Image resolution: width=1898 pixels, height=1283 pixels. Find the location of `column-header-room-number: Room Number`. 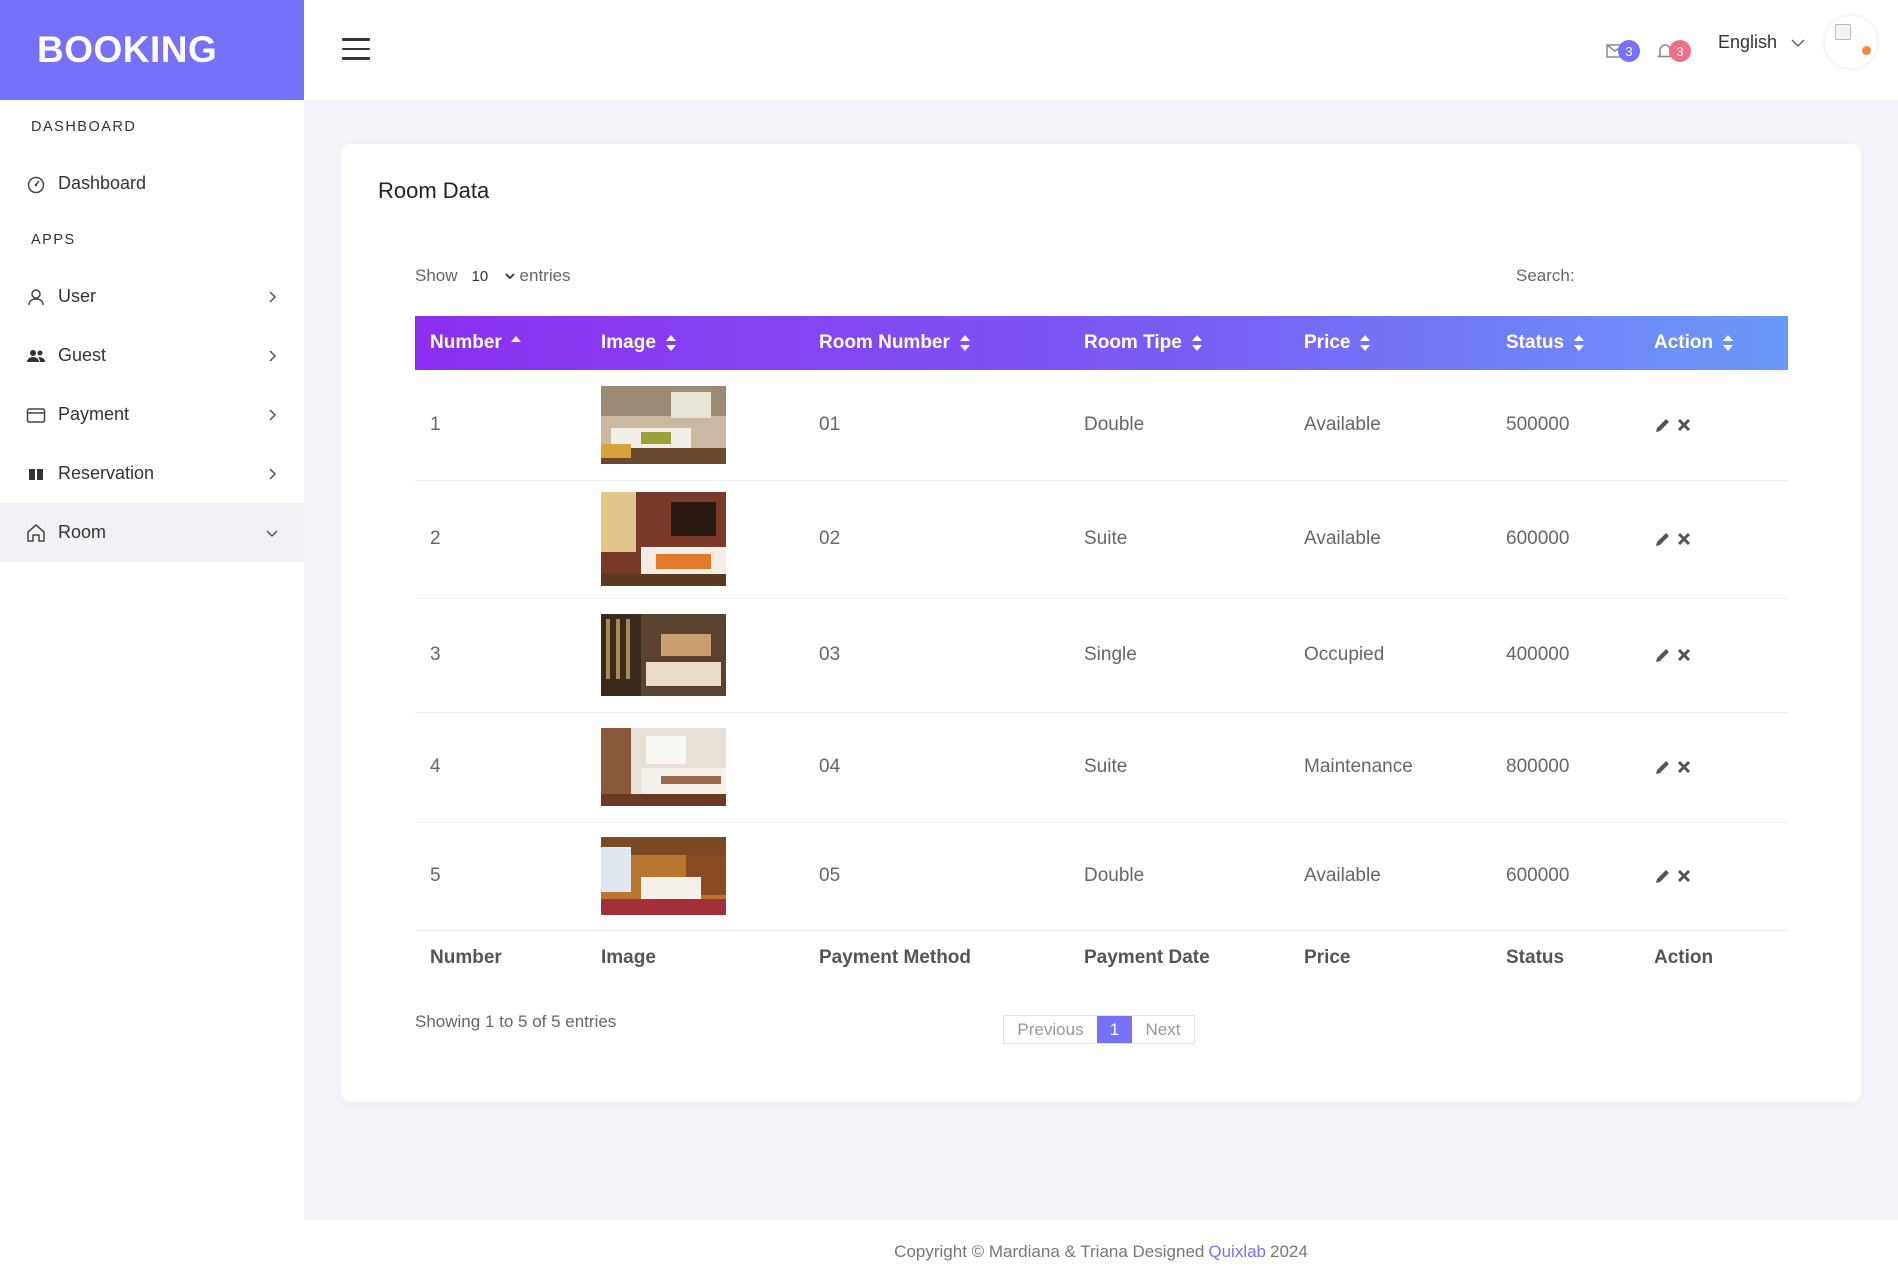

column-header-room-number: Room Number is located at coordinates (936, 343).